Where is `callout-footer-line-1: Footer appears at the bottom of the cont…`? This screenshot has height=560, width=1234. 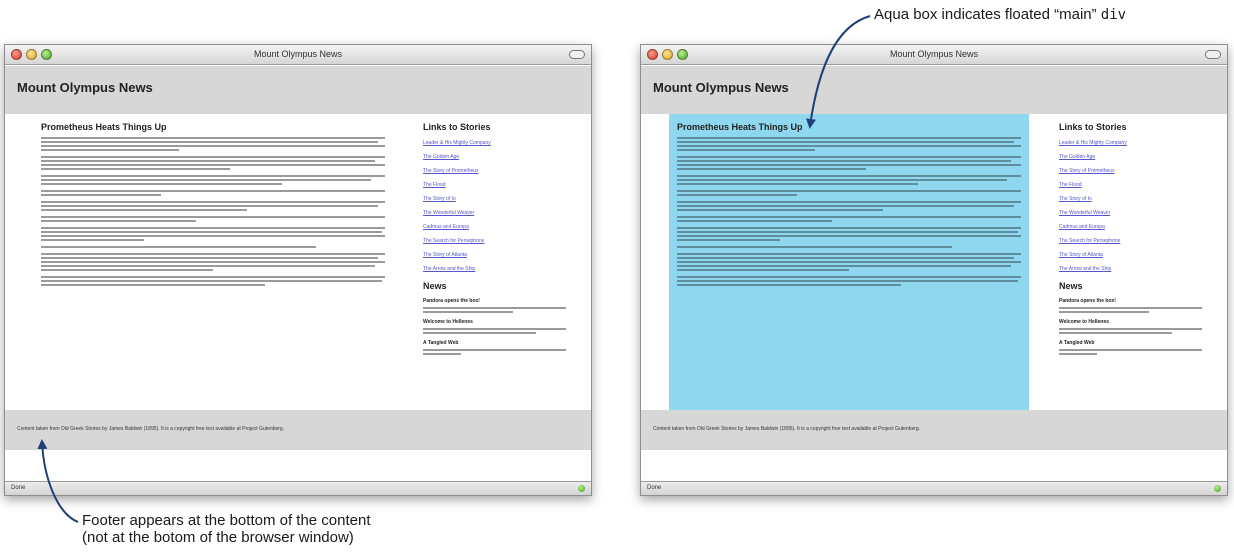 callout-footer-line-1: Footer appears at the bottom of the cont… is located at coordinates (226, 520).